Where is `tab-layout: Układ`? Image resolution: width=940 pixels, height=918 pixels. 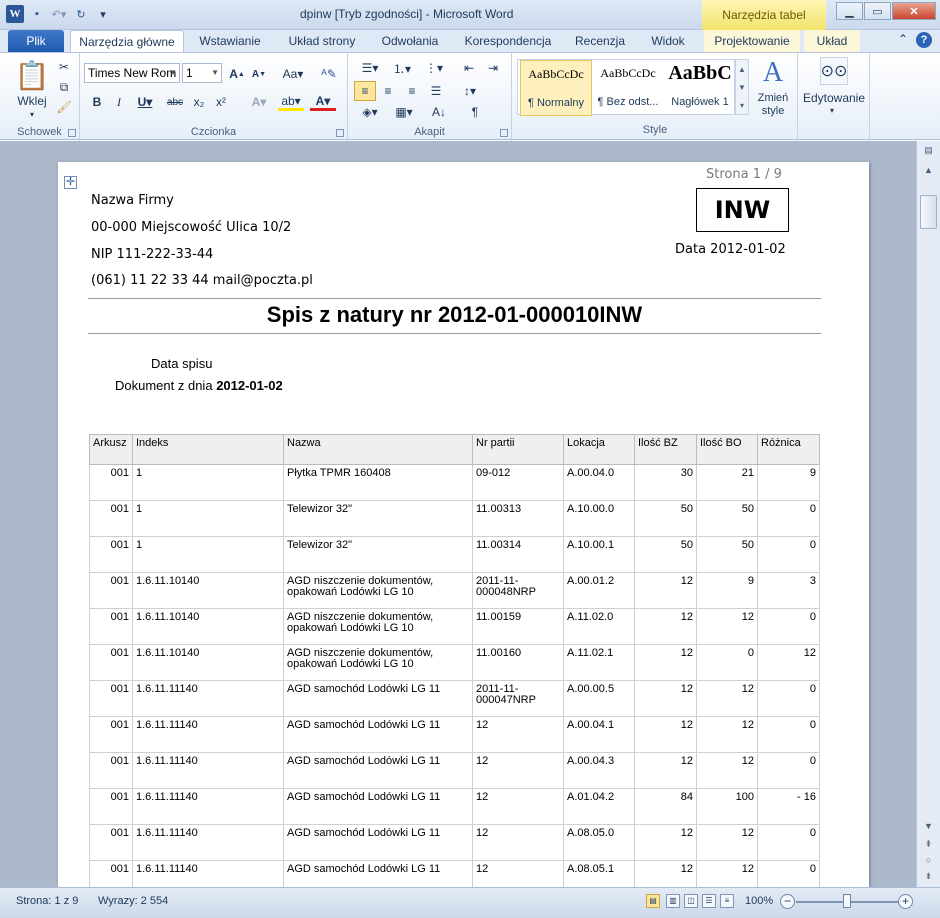
tab-layout: Układ is located at coordinates (832, 41).